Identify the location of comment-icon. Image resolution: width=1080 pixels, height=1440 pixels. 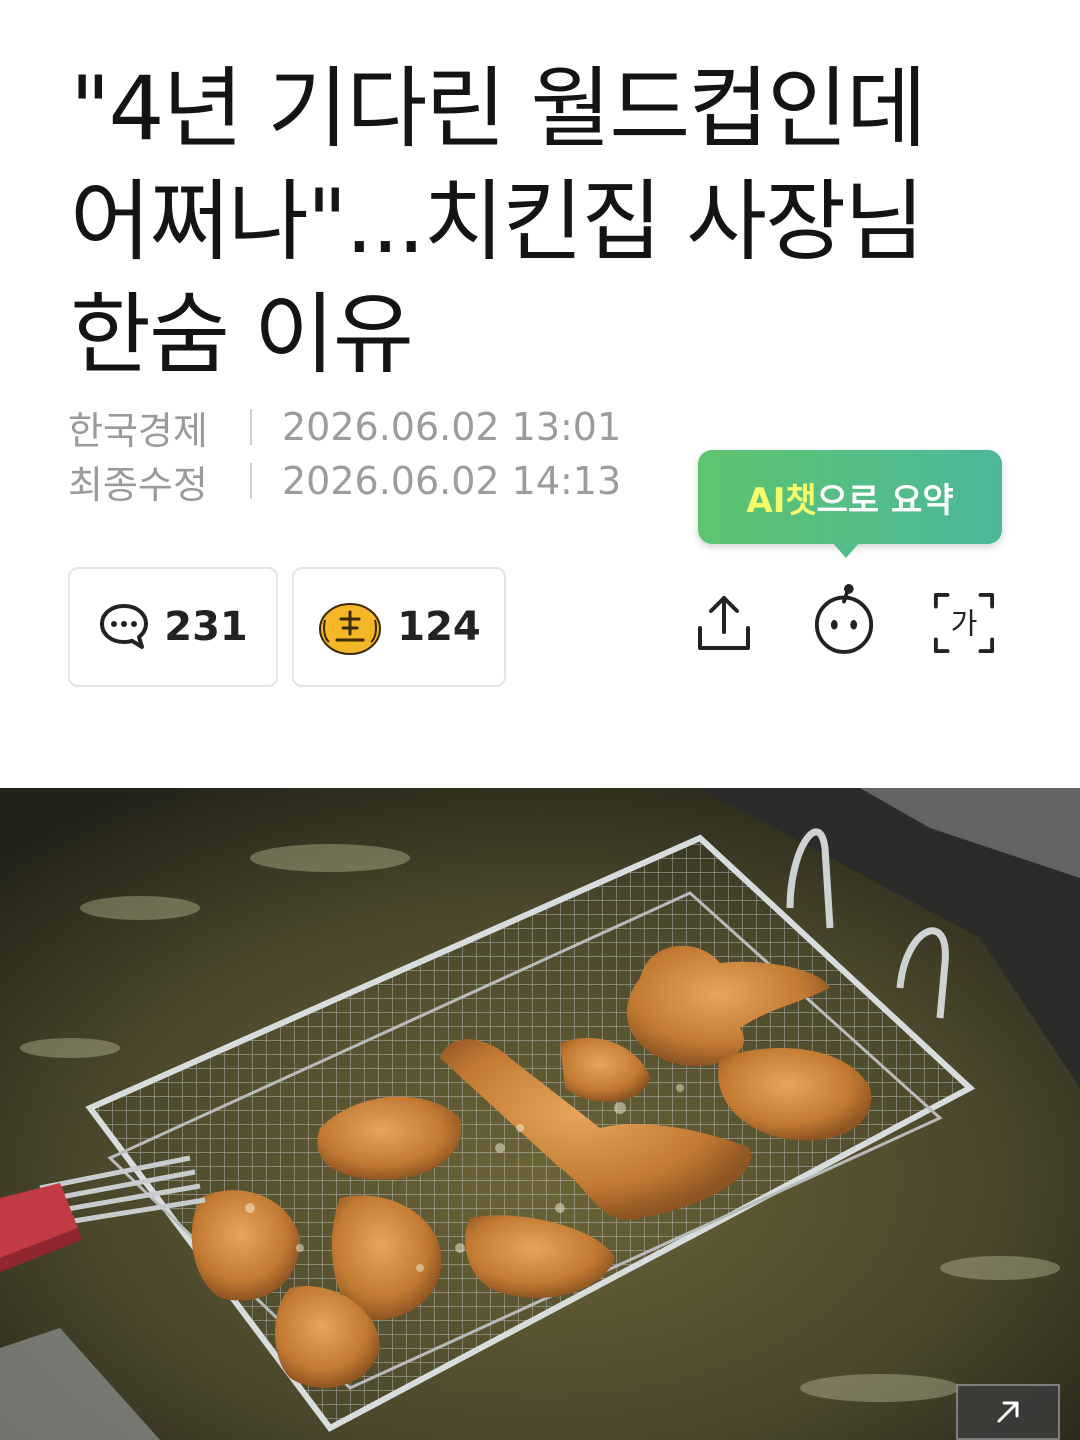
(124, 627).